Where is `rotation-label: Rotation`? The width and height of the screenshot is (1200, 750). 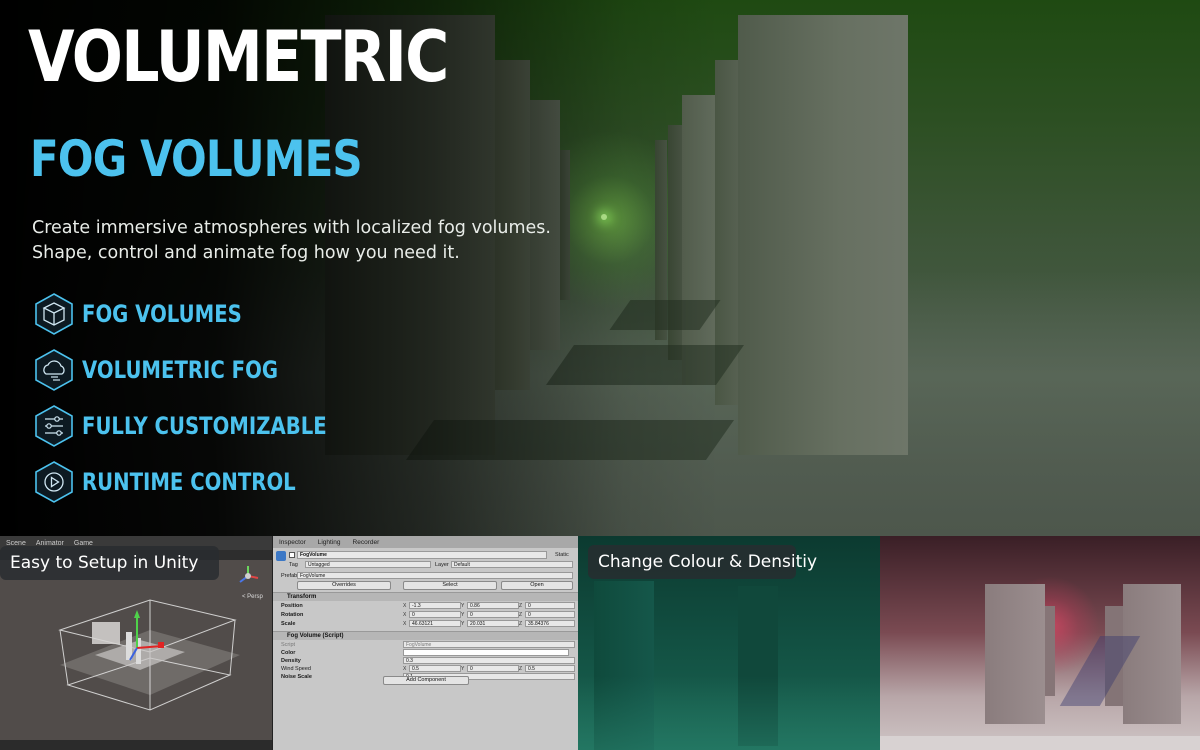
rotation-label: Rotation is located at coordinates (292, 615).